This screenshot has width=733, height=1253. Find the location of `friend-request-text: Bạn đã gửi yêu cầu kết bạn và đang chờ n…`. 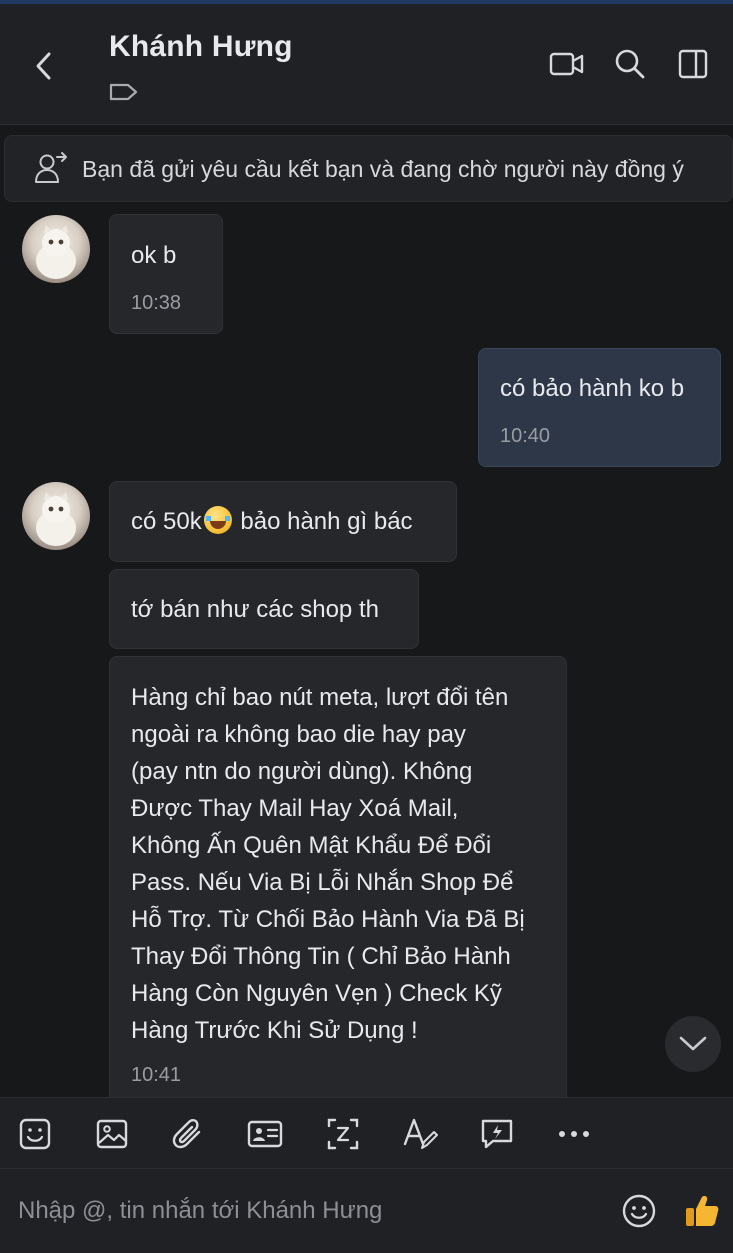

friend-request-text: Bạn đã gửi yêu cầu kết bạn và đang chờ n… is located at coordinates (383, 169).